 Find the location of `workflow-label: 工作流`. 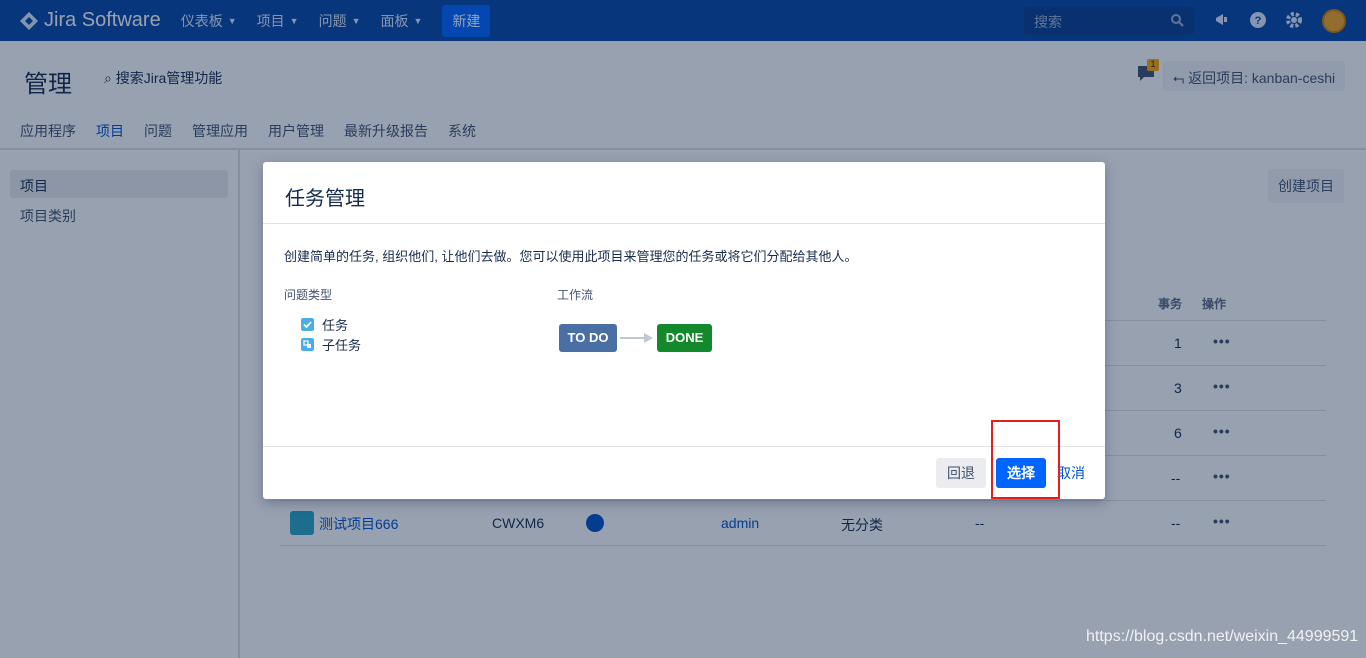

workflow-label: 工作流 is located at coordinates (575, 295).